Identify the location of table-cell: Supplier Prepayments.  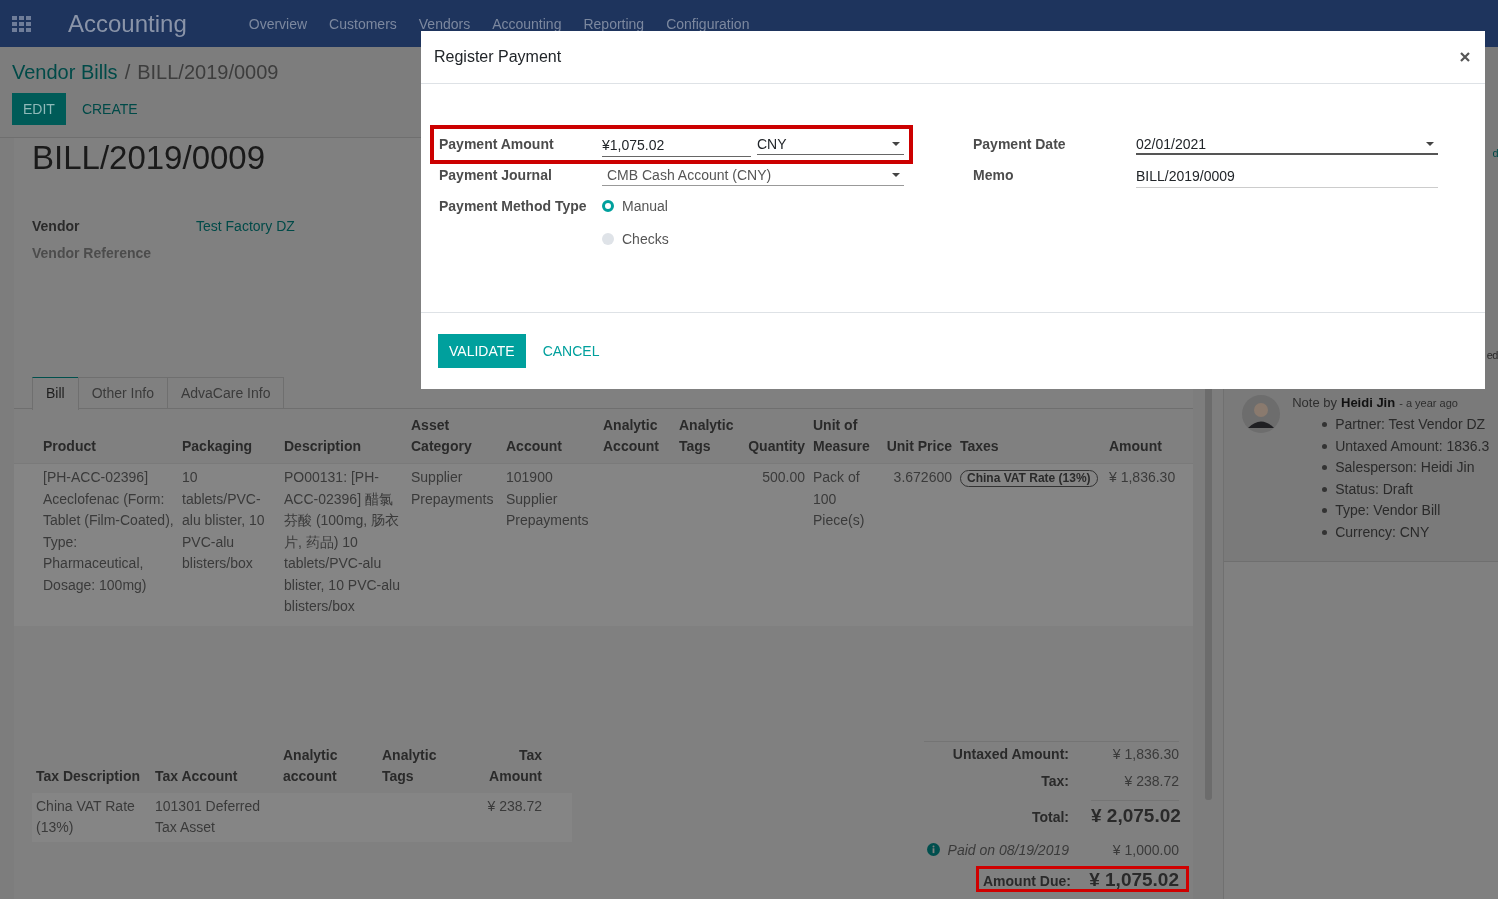
(452, 488).